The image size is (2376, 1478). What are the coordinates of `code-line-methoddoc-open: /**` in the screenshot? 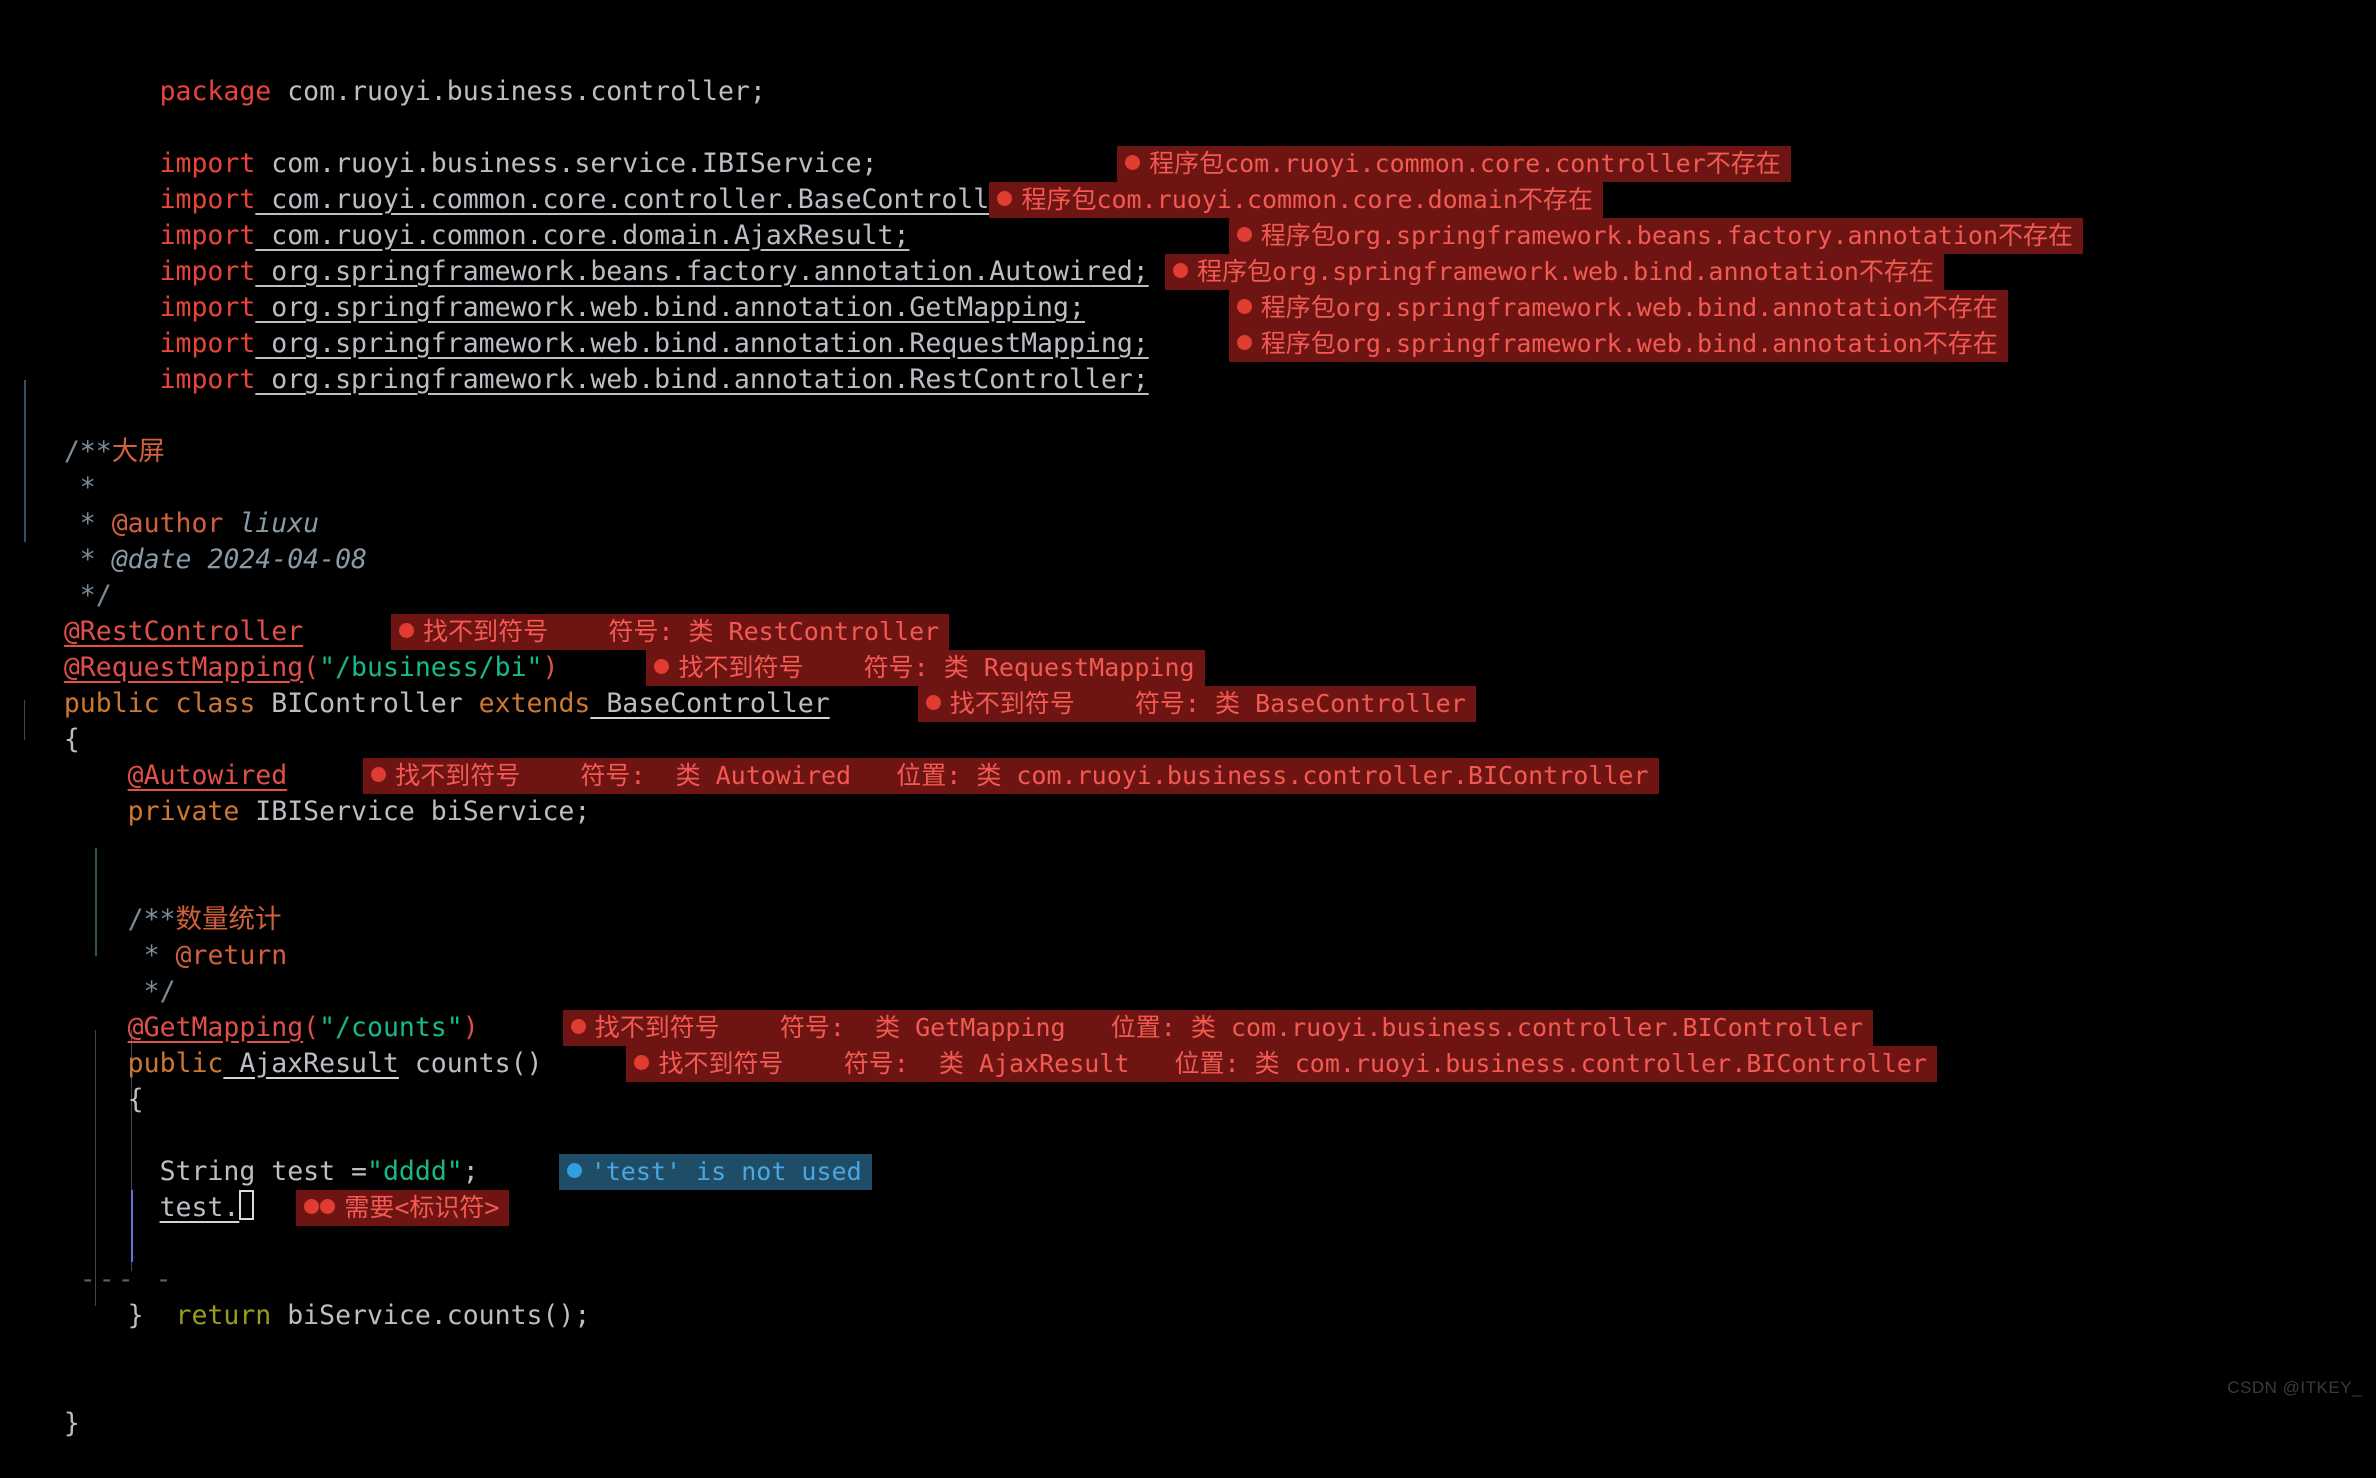 It's located at (1188, 893).